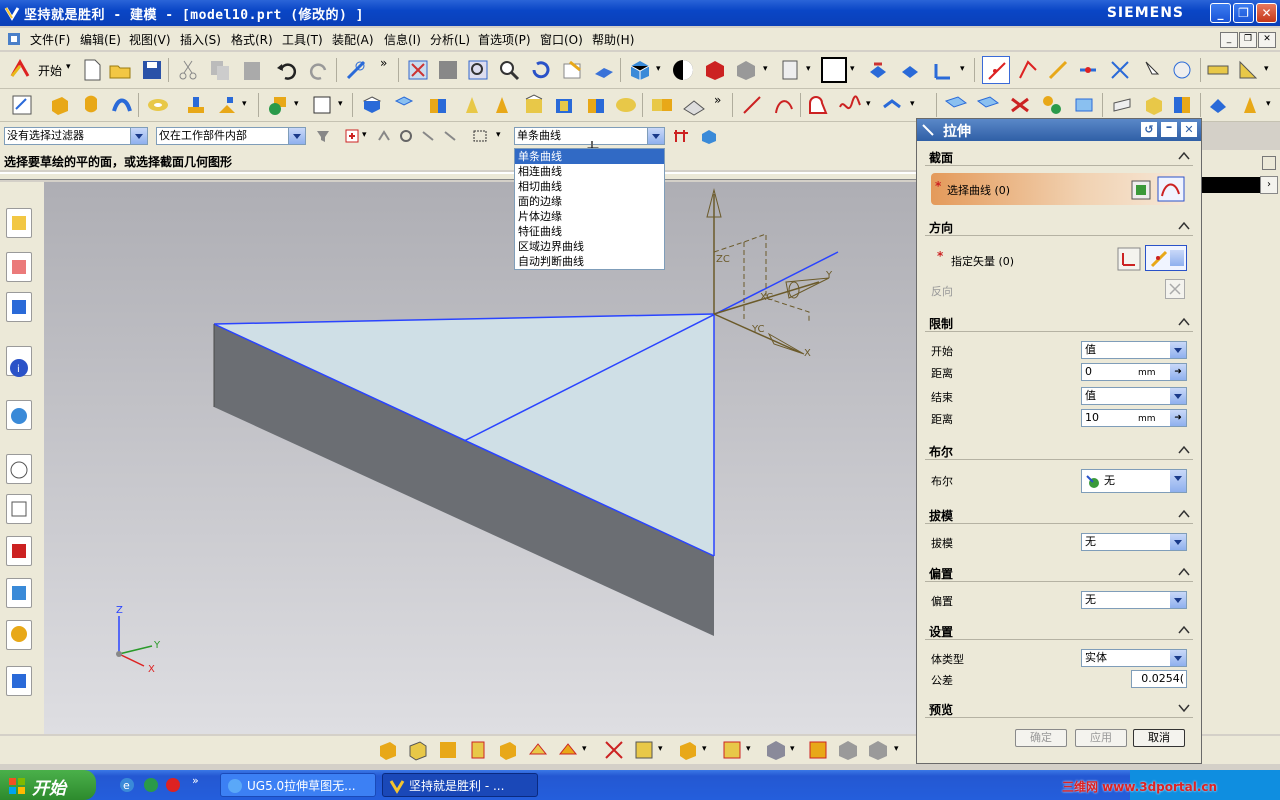 The height and width of the screenshot is (800, 1280). Describe the element at coordinates (480, 136) in the screenshot. I see `rectangle-select-icon` at that location.